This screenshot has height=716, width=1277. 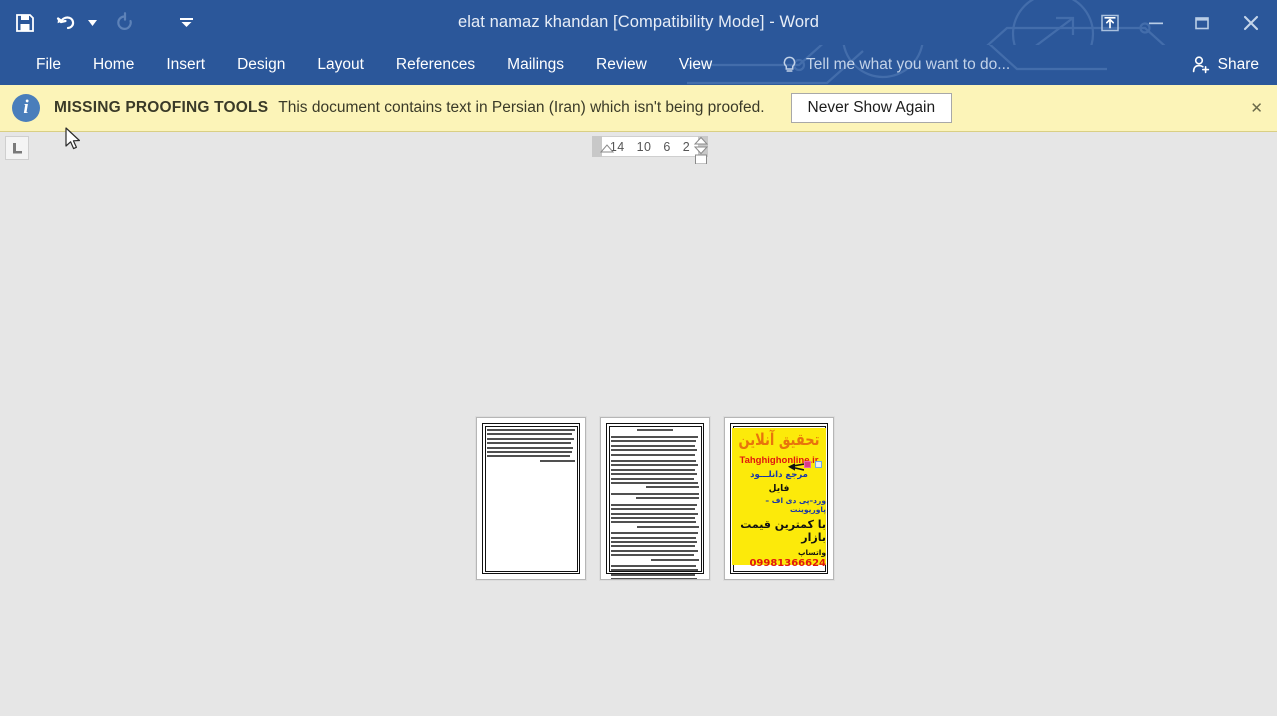 What do you see at coordinates (48, 65) in the screenshot?
I see `tab-file: File` at bounding box center [48, 65].